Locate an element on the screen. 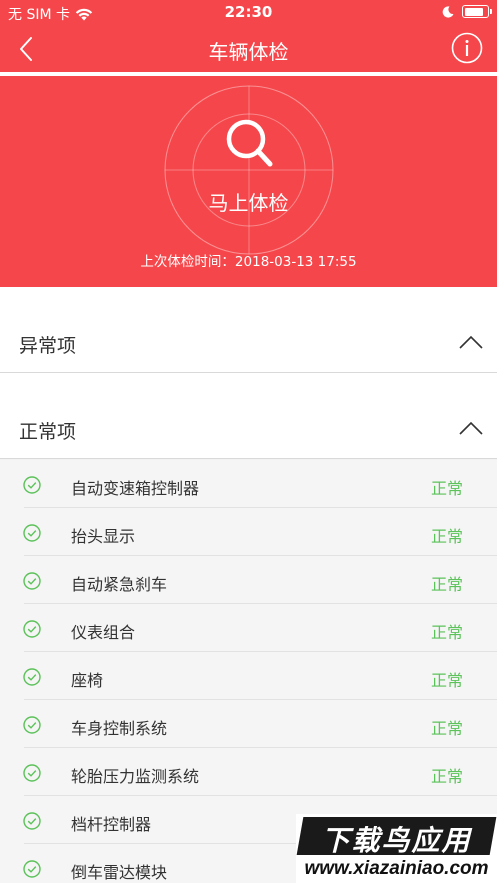 The height and width of the screenshot is (883, 497). magnifier-icon is located at coordinates (249, 143).